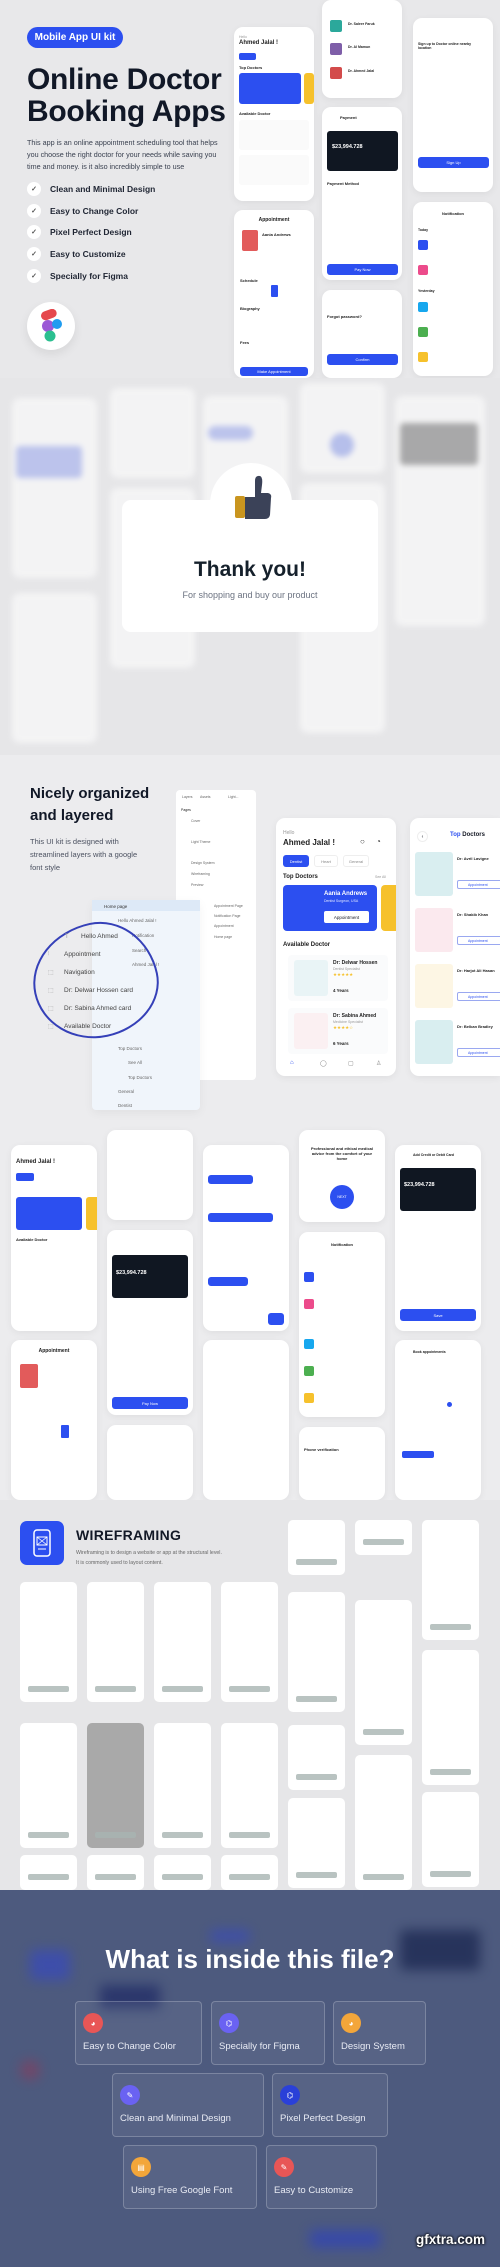 The height and width of the screenshot is (2267, 500). Describe the element at coordinates (378, 1063) in the screenshot. I see `profile-nav-icon: ♙` at that location.